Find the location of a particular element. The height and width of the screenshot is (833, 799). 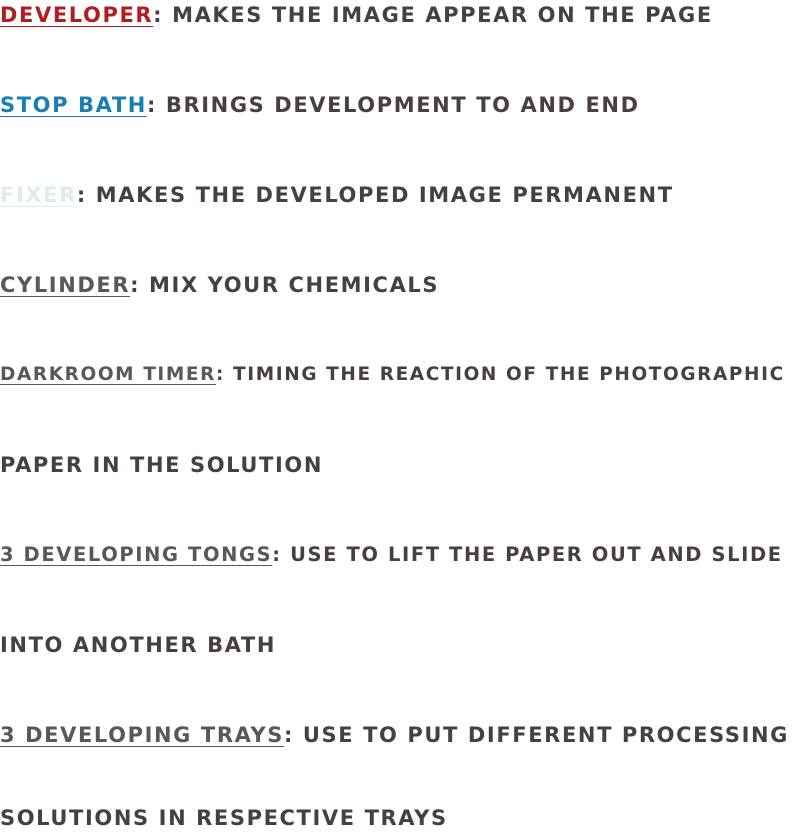

darkroom-timer-link: DARKROOM TIMER is located at coordinates (108, 374).